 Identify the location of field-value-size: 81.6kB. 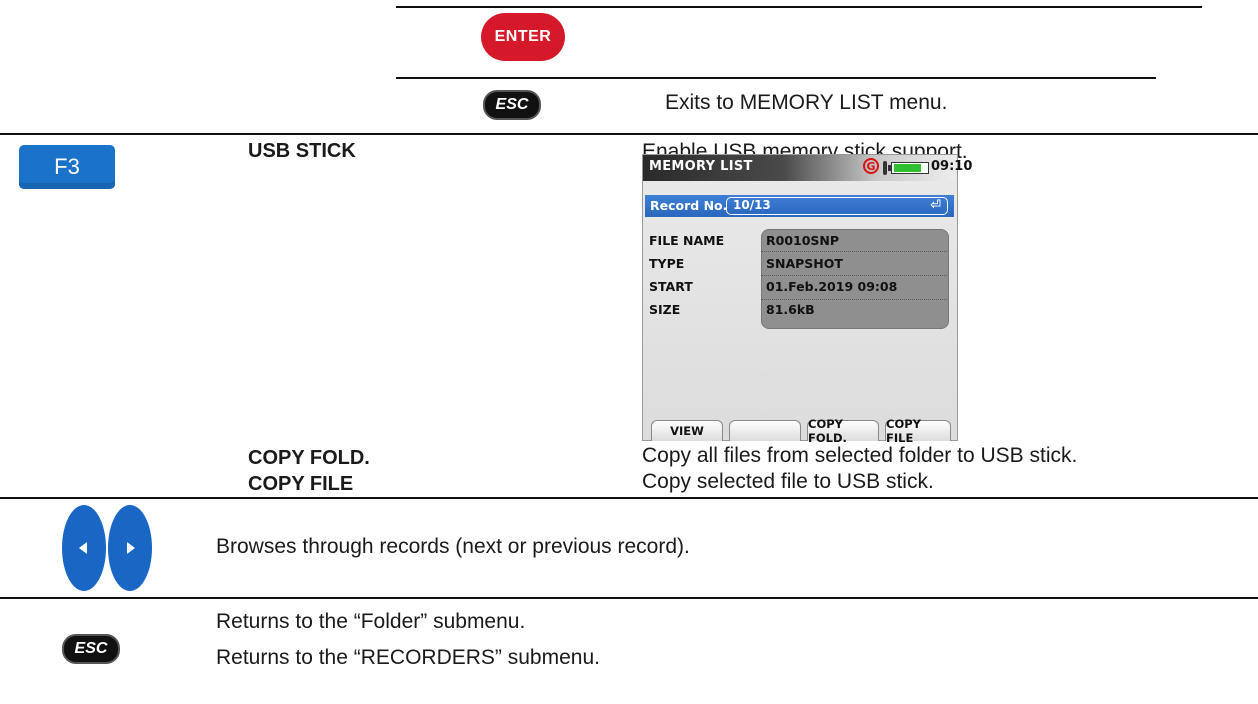
(790, 309).